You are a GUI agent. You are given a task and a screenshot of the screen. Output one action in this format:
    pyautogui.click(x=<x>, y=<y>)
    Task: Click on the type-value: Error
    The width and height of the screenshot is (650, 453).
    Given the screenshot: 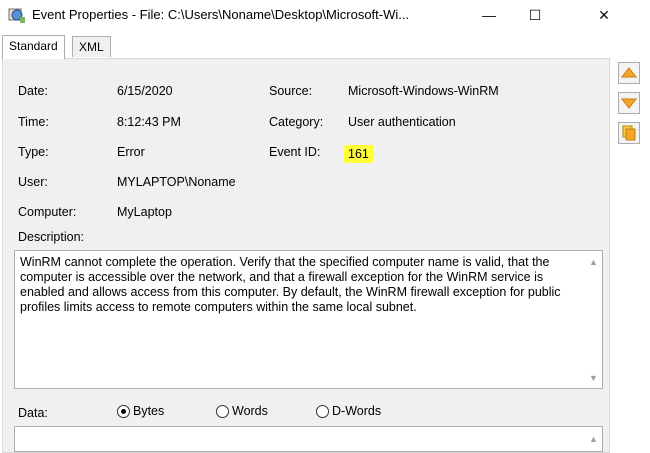 What is the action you would take?
    pyautogui.click(x=131, y=152)
    